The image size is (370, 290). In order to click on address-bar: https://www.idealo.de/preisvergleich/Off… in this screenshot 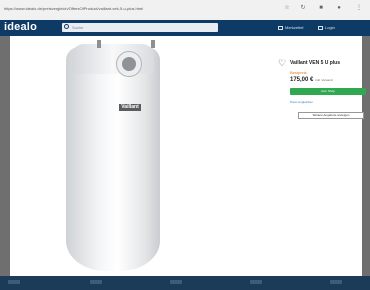, I will do `click(73, 8)`.